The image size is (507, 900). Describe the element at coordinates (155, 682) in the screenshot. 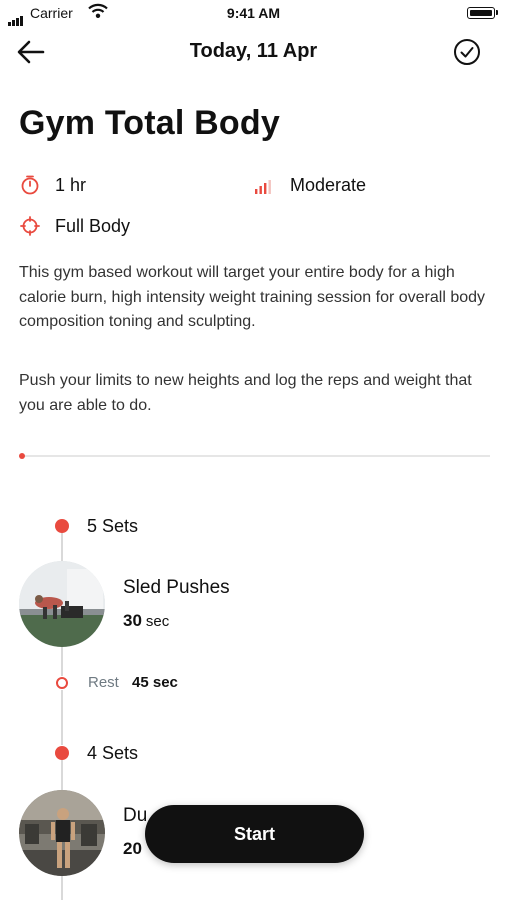

I see `rest-value: 45 sec` at that location.